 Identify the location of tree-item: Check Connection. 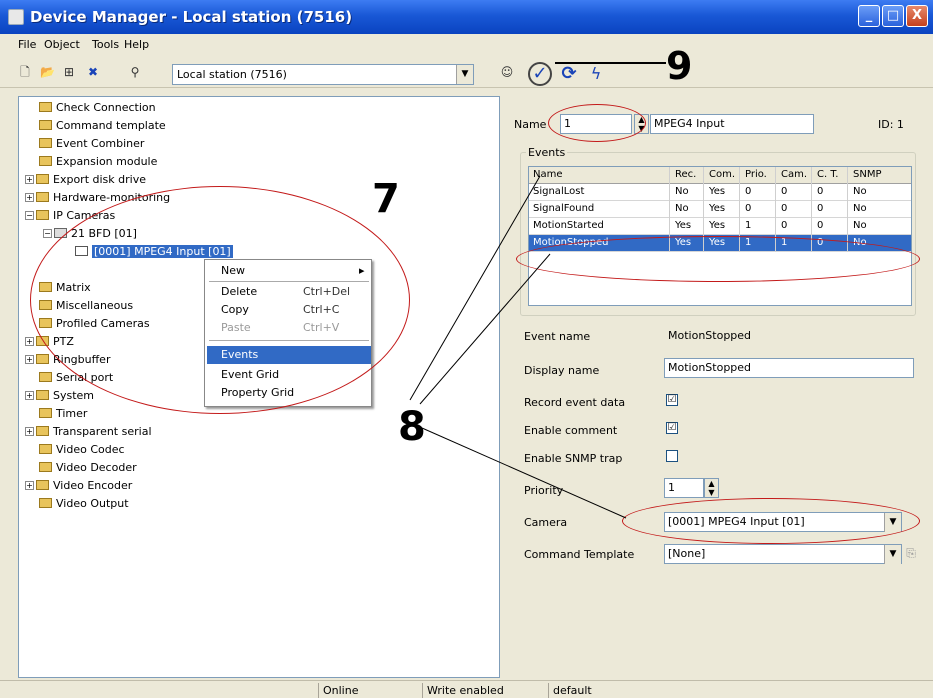
(97, 108).